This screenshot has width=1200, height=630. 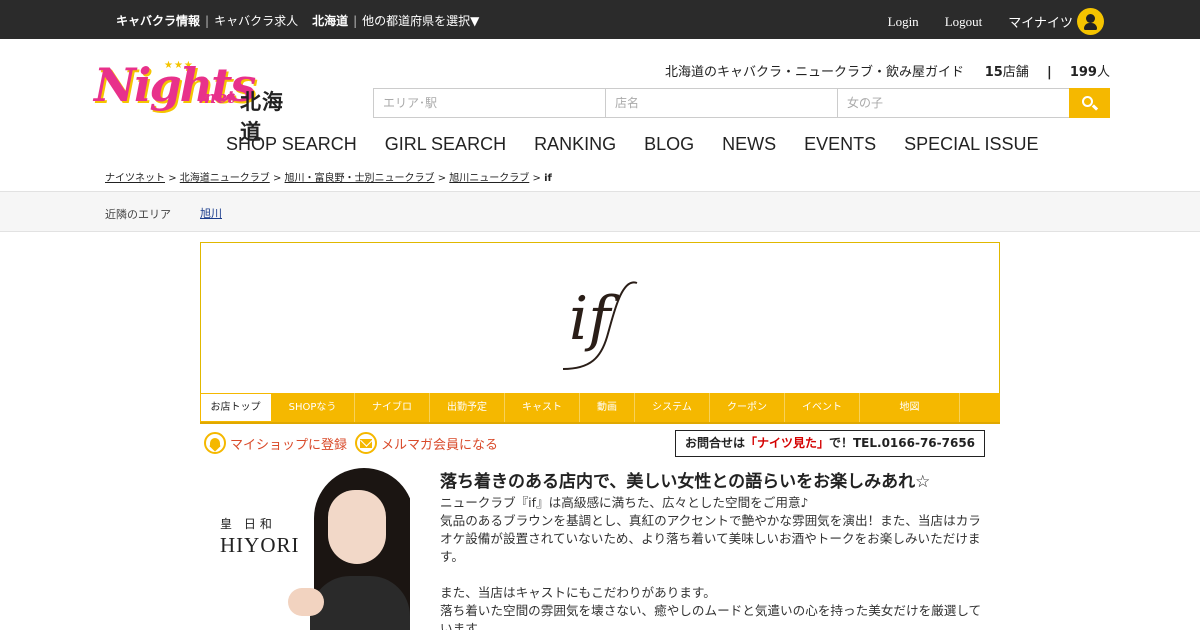 I want to click on top-bar-left: キャバクラ情報 | キャバクラ求人 北海道 | 他の都道府県を選択▼, so click(x=297, y=20).